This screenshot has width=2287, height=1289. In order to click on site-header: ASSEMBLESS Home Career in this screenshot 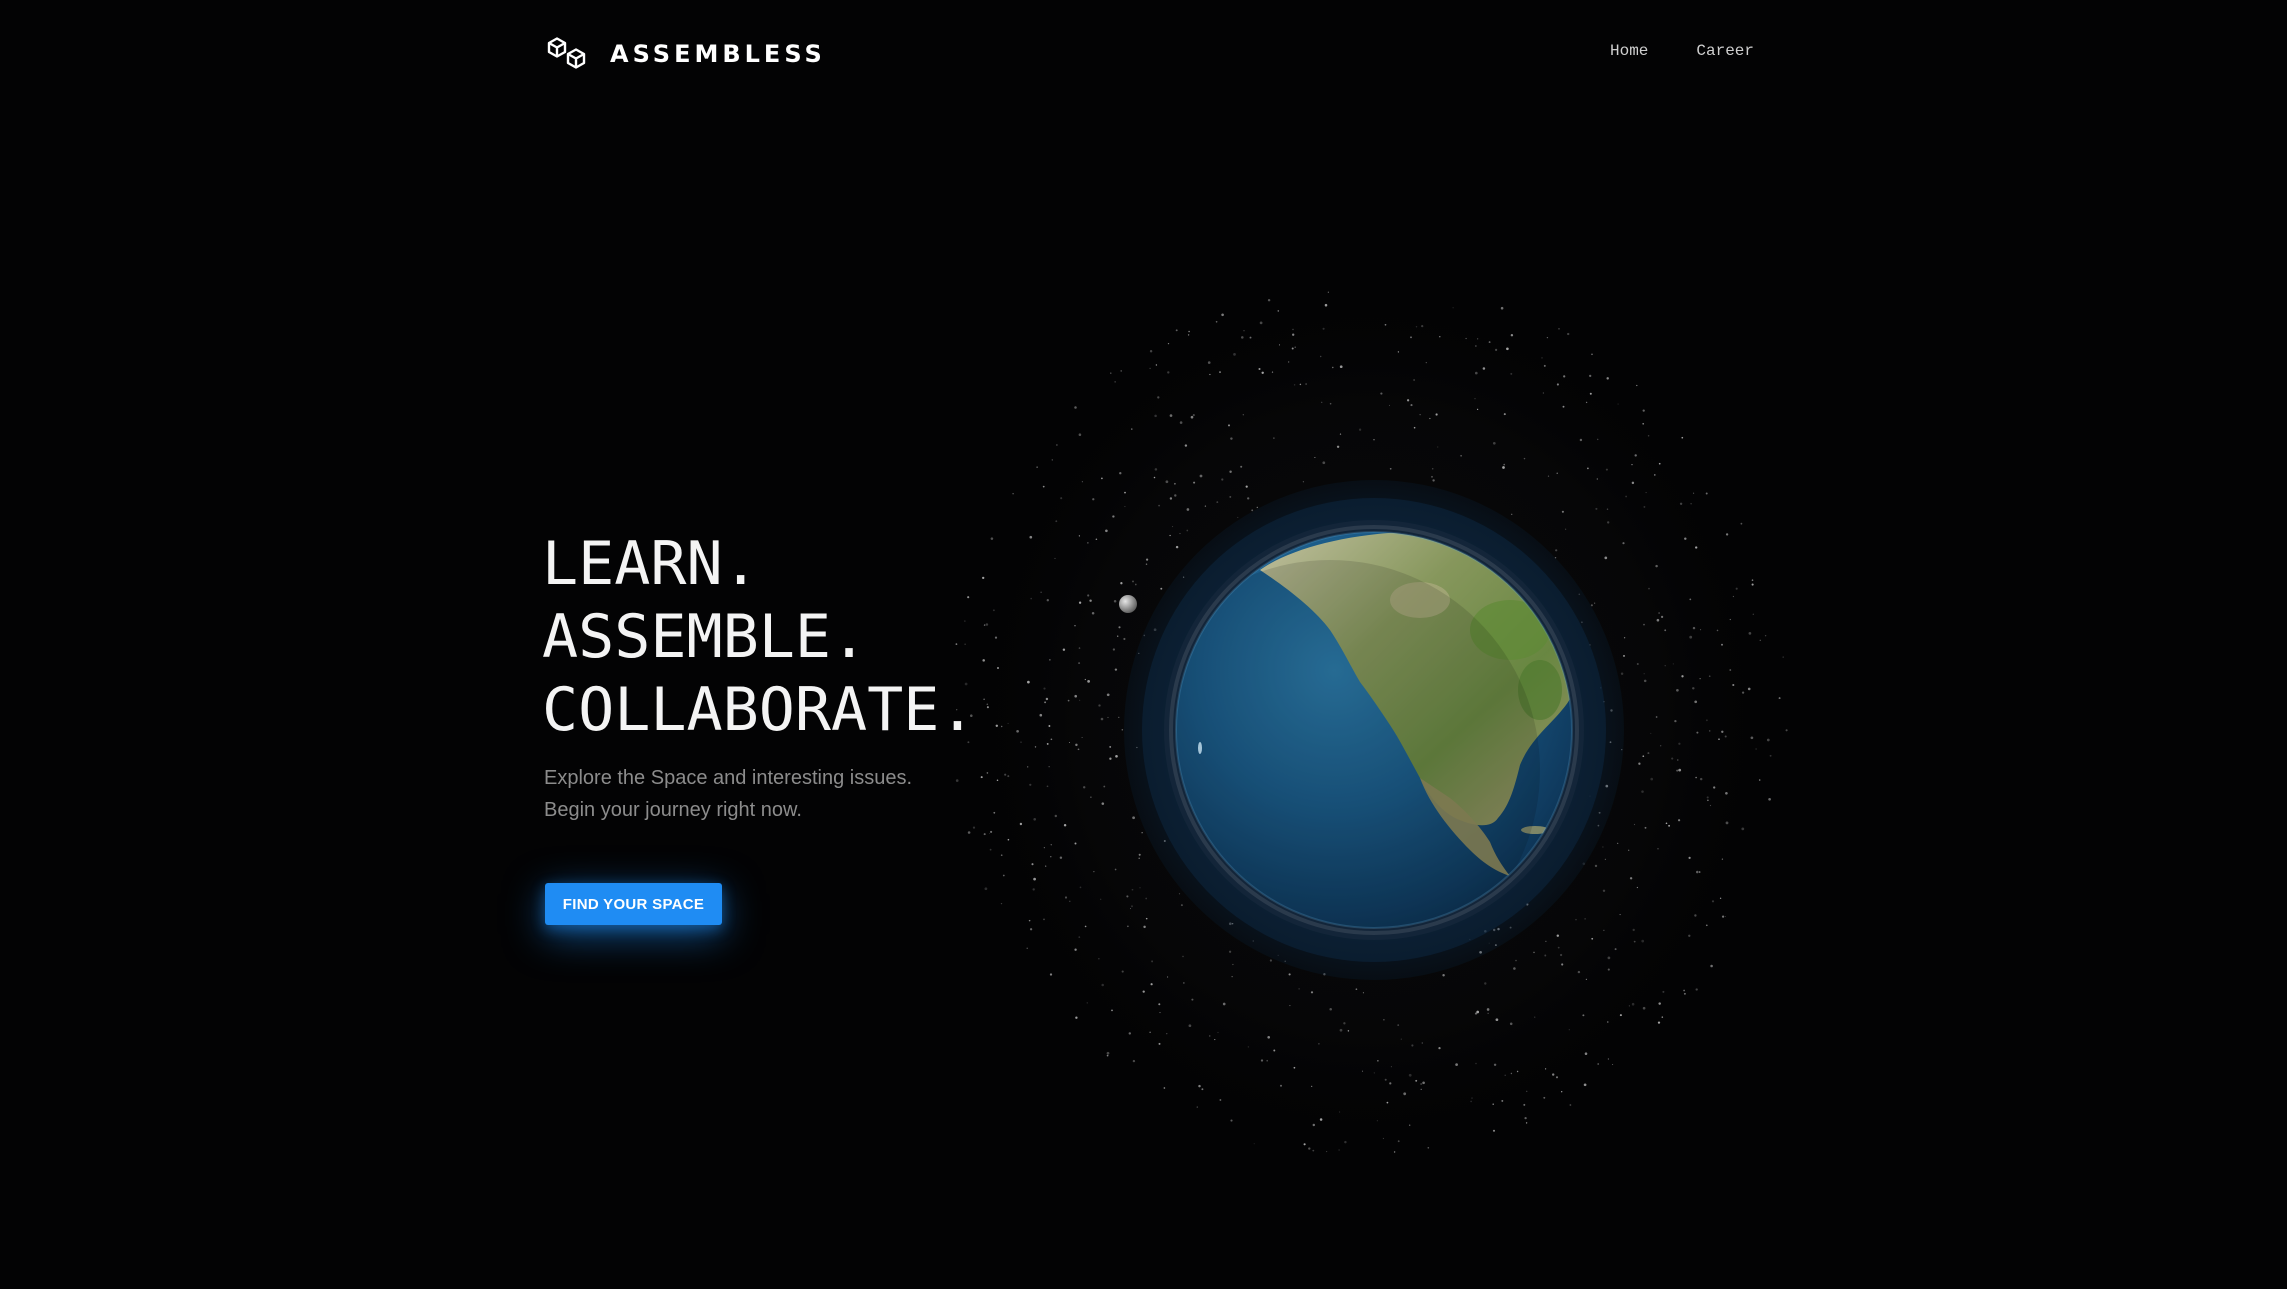, I will do `click(1143, 55)`.